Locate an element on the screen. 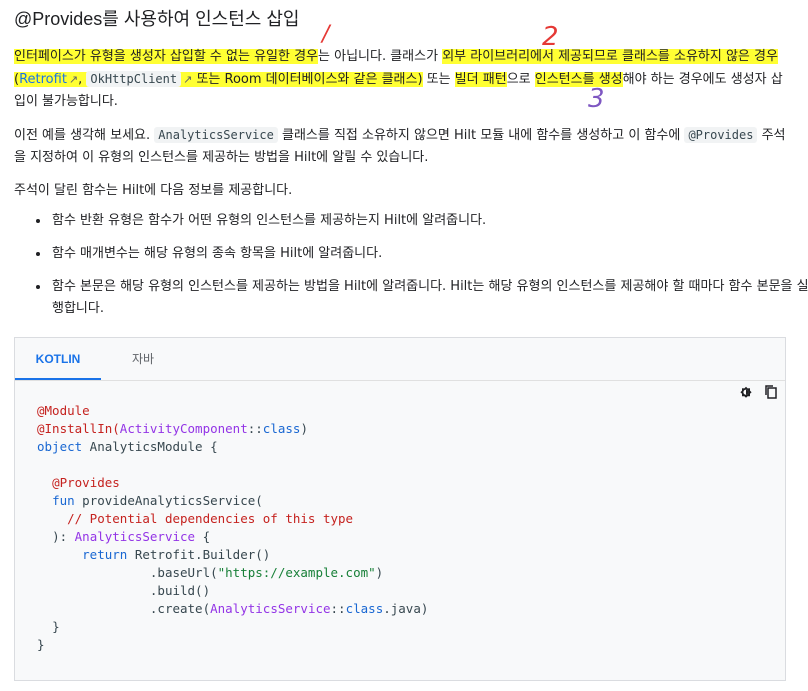 This screenshot has width=808, height=691. list-item: 함수 매개변수는 해당 유형의 종속 항목을 Hilt에 알려줍니다. is located at coordinates (429, 254).